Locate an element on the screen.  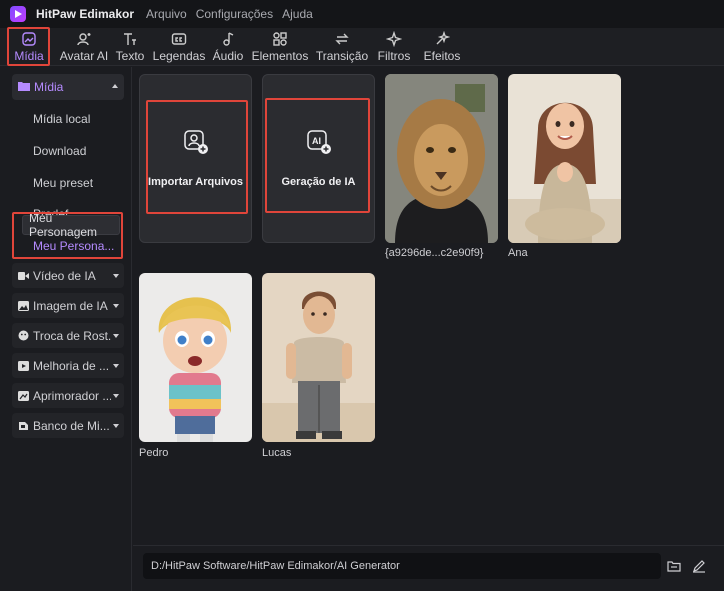
bank-icon is located at coordinates (23, 425).